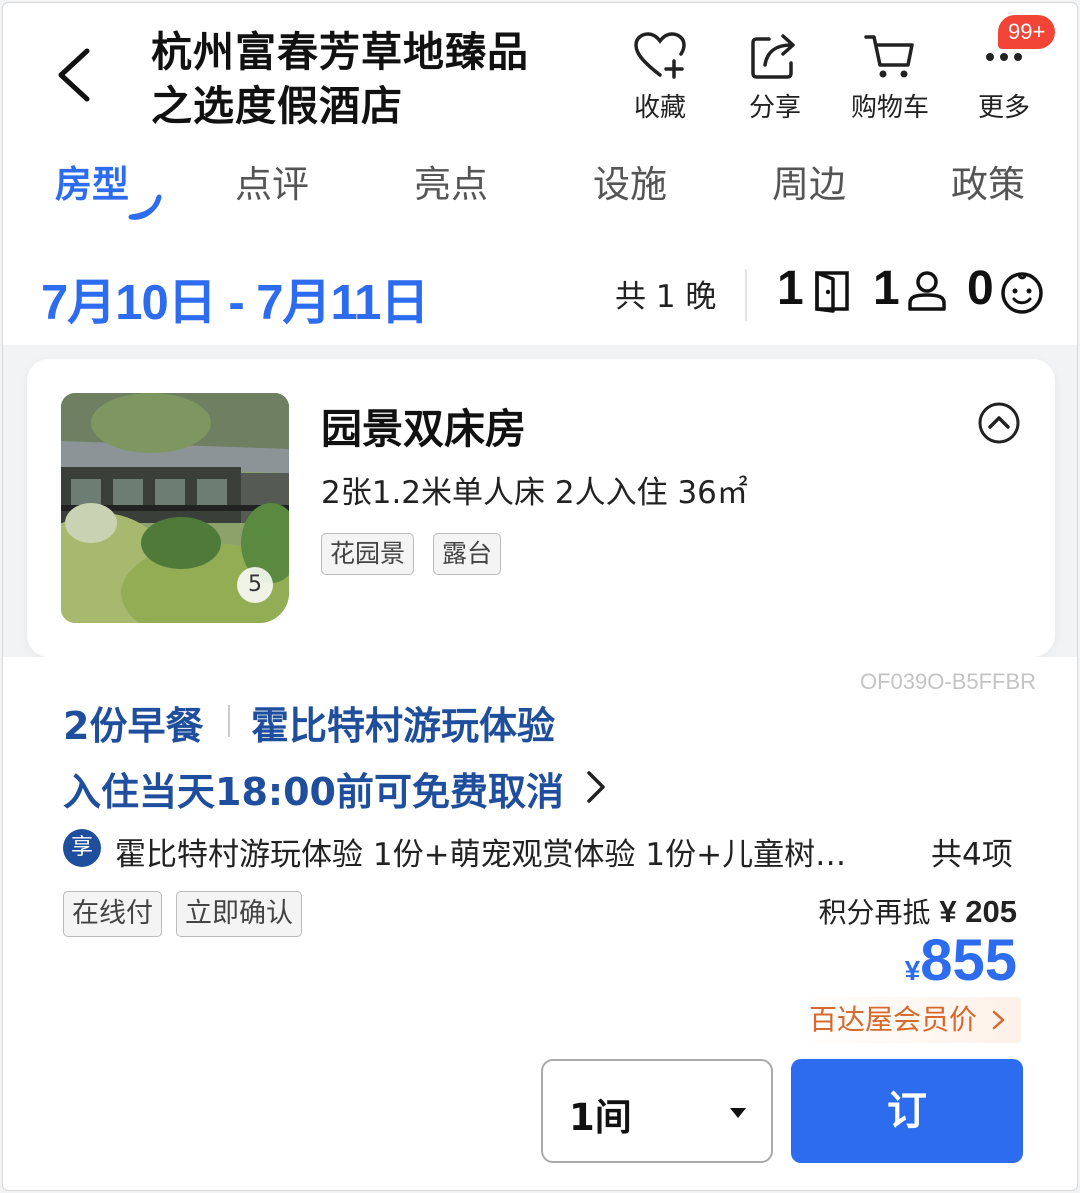  What do you see at coordinates (907, 1111) in the screenshot?
I see `book-button: 订` at bounding box center [907, 1111].